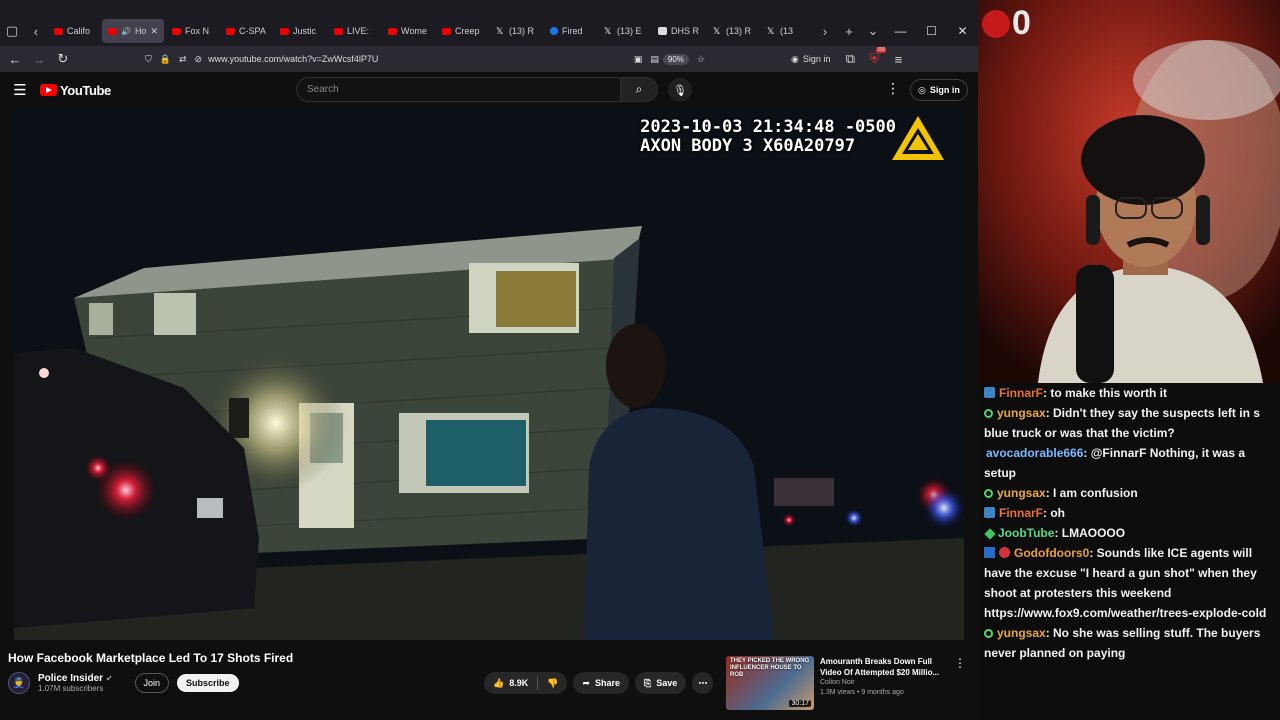  I want to click on like-count: 8.9K, so click(518, 683).